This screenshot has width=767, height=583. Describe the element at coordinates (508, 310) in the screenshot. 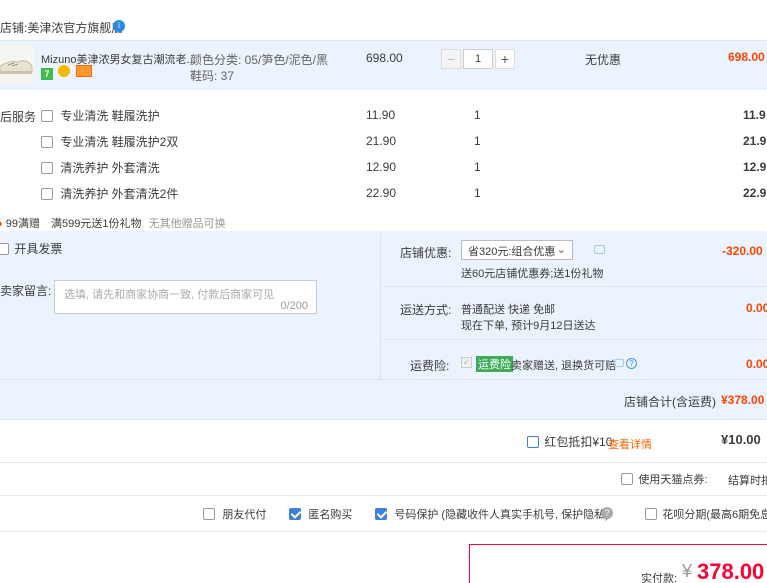

I see `shipping-method: 普通配送 快递 免邮` at that location.